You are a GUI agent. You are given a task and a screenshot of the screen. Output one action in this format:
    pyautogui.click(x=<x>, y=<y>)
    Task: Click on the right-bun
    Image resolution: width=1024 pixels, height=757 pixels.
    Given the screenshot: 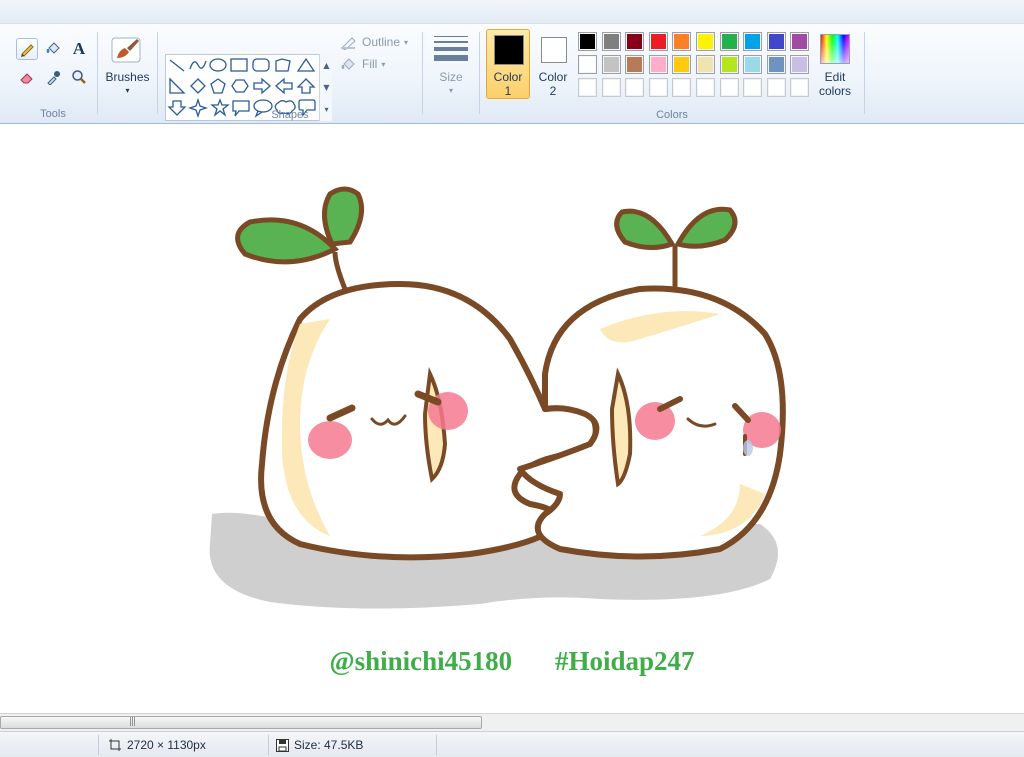 What is the action you would take?
    pyautogui.click(x=651, y=383)
    